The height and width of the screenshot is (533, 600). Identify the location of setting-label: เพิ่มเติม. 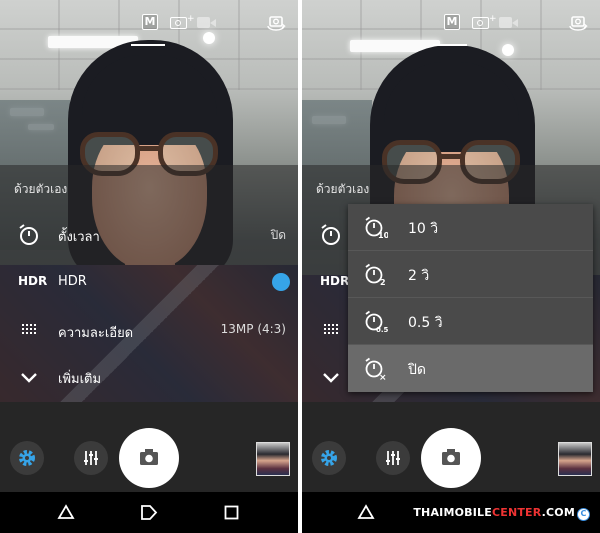
(80, 379).